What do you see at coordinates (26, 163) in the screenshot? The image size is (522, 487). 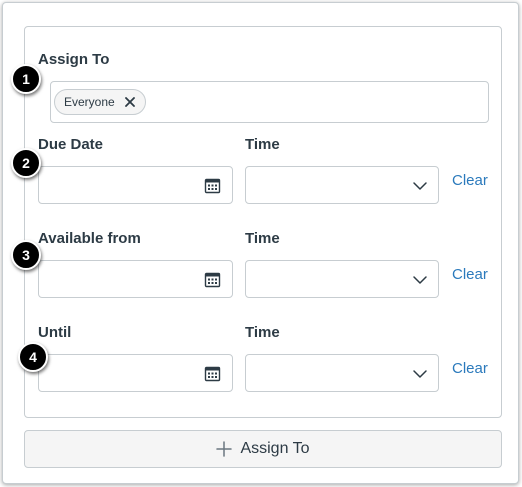 I see `callout-badge-2: 2` at bounding box center [26, 163].